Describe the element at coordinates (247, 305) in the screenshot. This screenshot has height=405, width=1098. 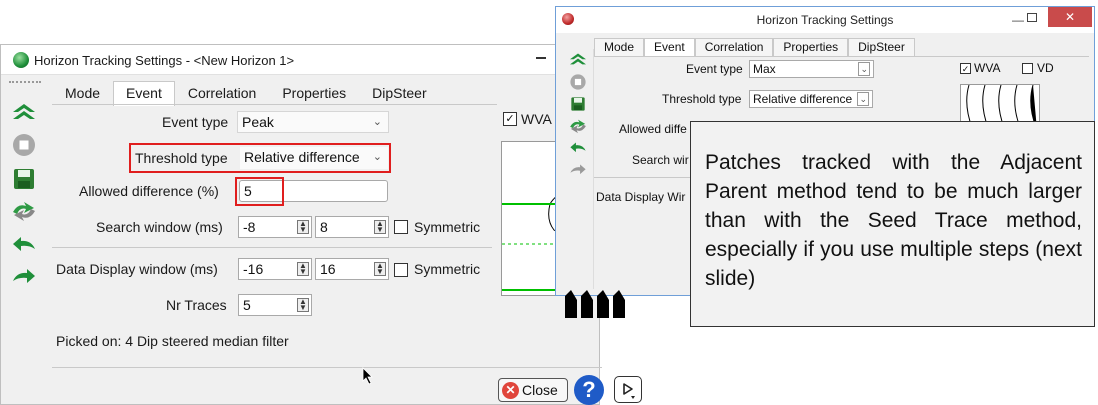
I see `nr-traces-value: 5` at that location.